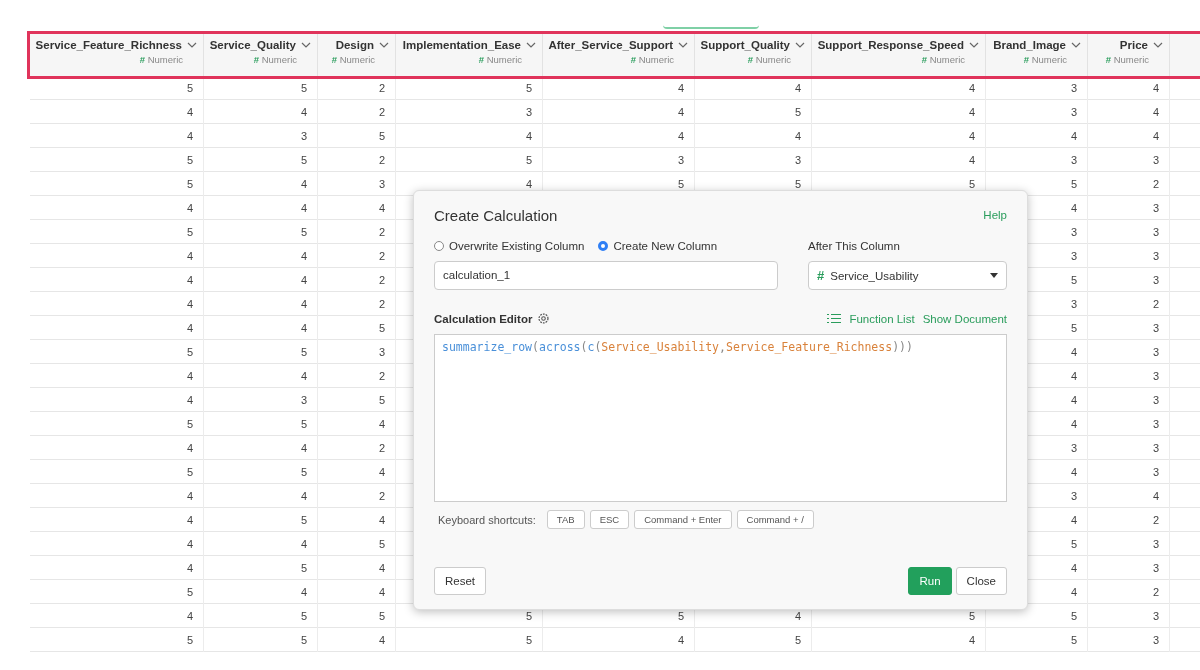  Describe the element at coordinates (854, 246) in the screenshot. I see `field-label: After This Column` at that location.